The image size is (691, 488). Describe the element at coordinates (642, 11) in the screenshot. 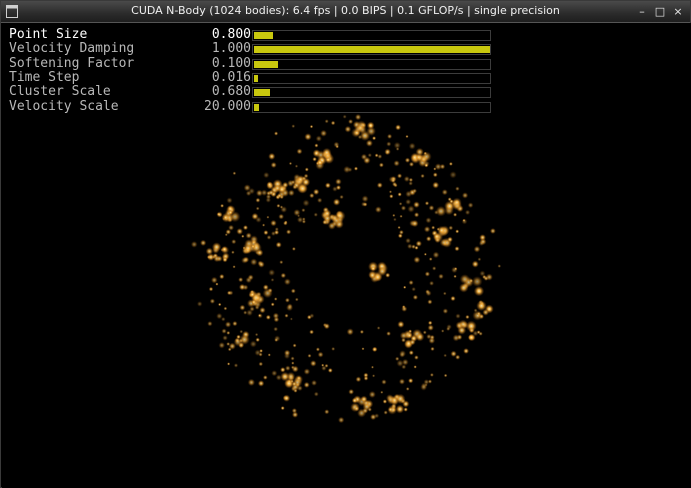

I see `minimize-icon: –` at that location.